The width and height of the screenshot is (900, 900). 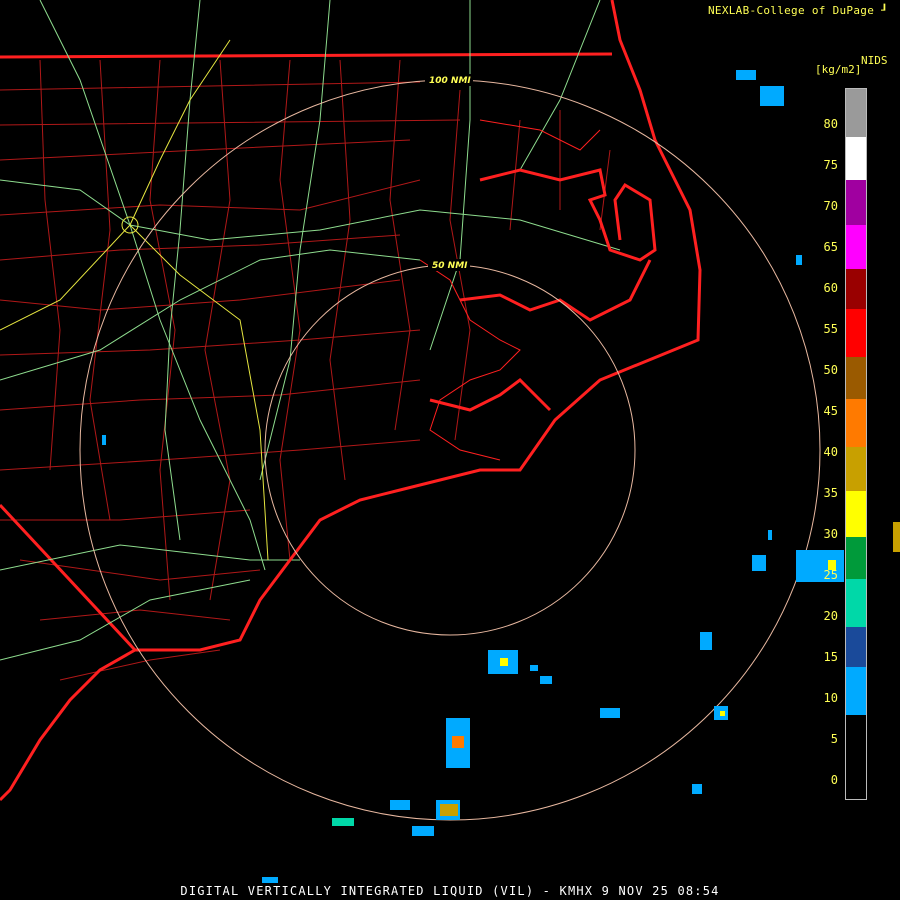 What do you see at coordinates (856, 647) in the screenshot?
I see `scale-seg-dark-blue` at bounding box center [856, 647].